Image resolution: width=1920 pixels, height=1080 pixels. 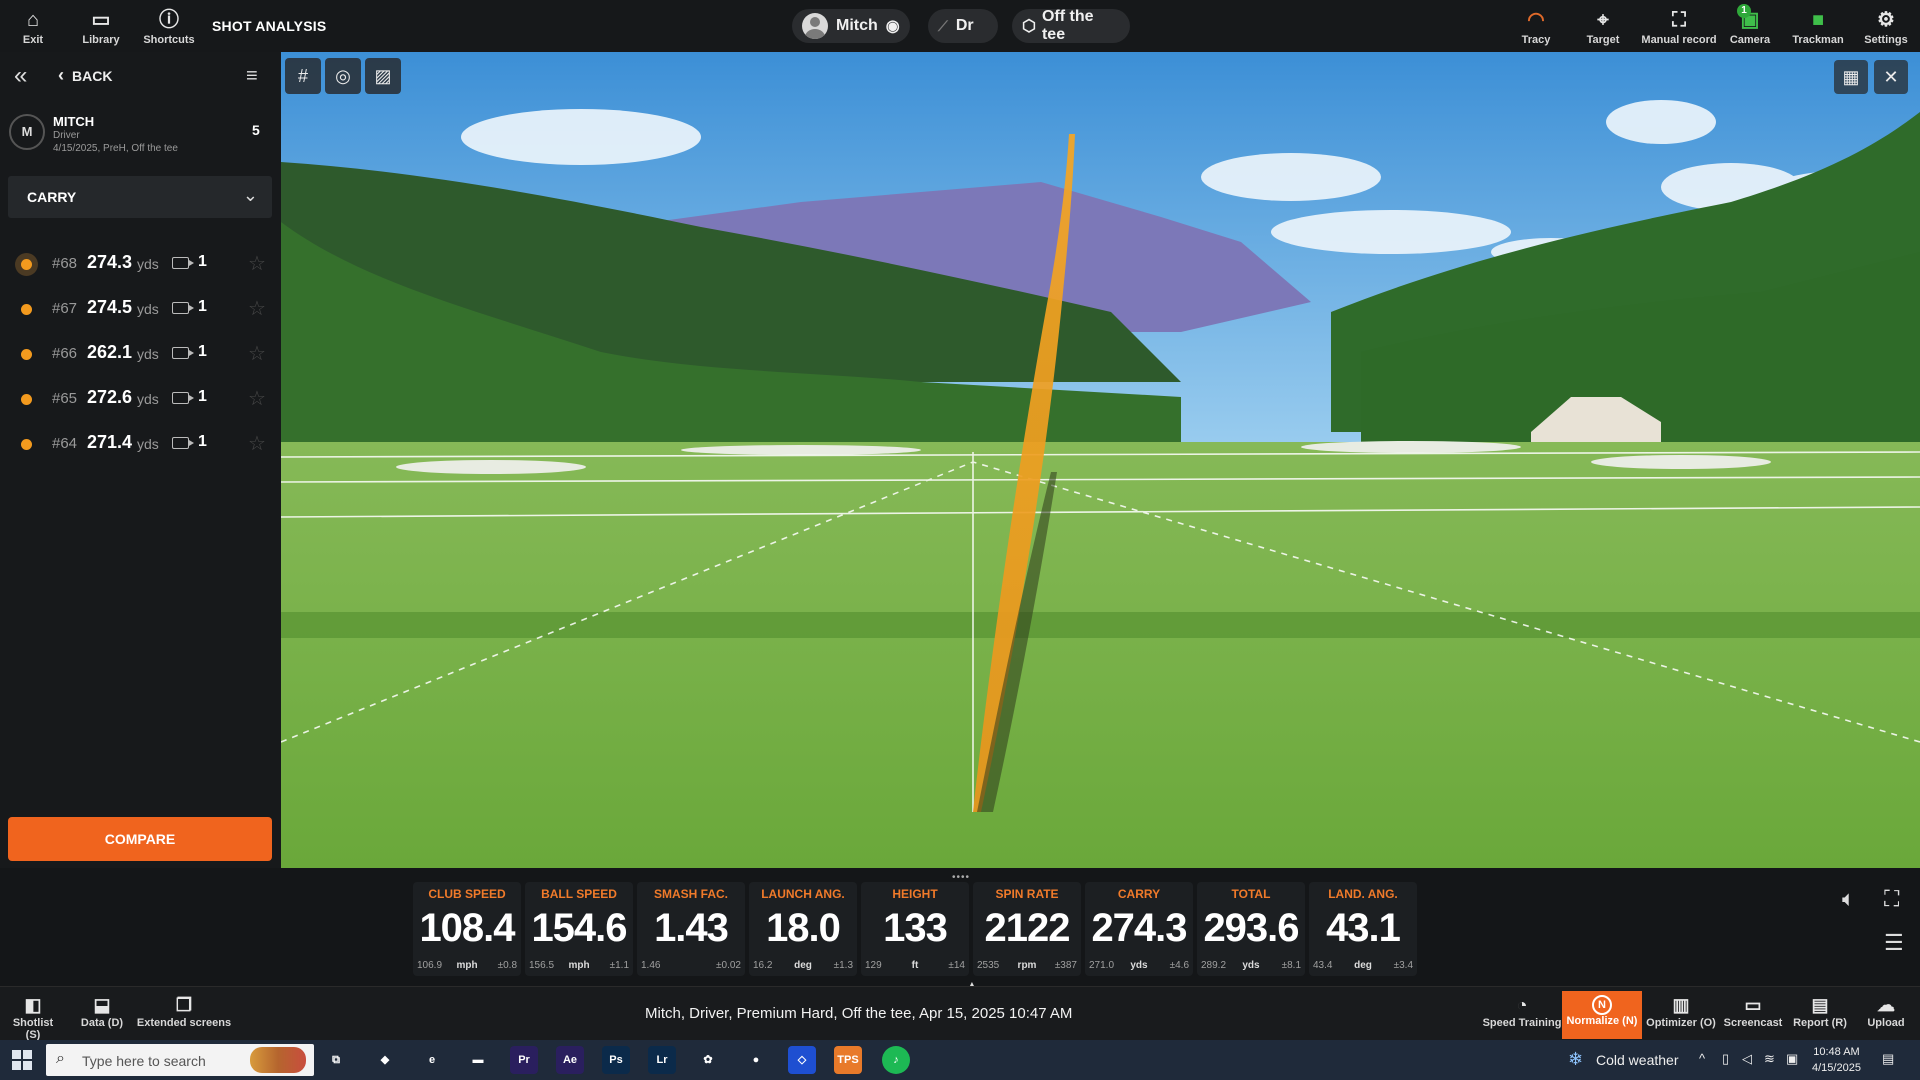 I want to click on stat-tile: BALL SPEED 154.6 156.5 mph ±1.1, so click(x=579, y=929).